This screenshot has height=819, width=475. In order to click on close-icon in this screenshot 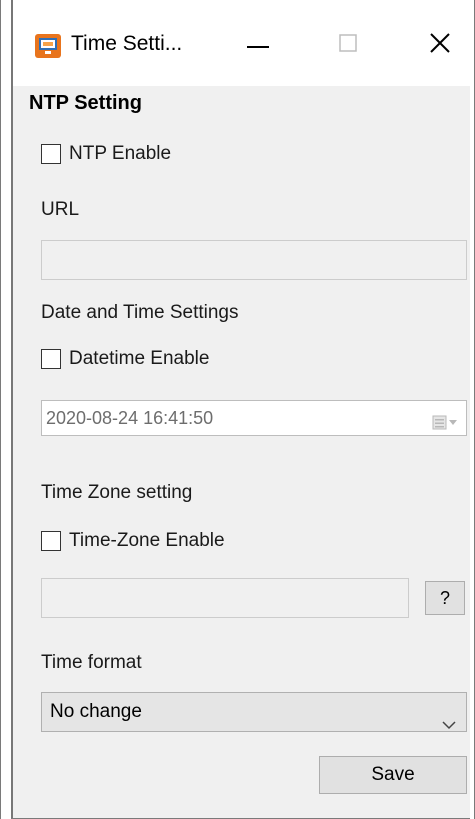, I will do `click(440, 45)`.